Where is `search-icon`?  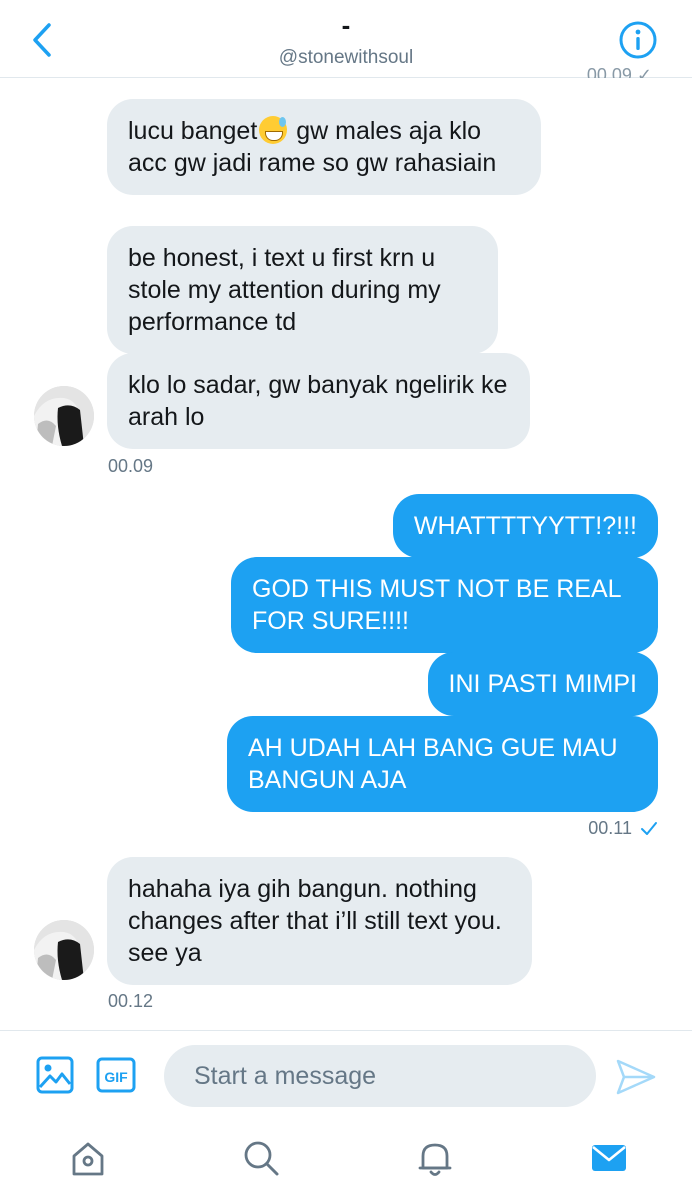
search-icon is located at coordinates (261, 1158).